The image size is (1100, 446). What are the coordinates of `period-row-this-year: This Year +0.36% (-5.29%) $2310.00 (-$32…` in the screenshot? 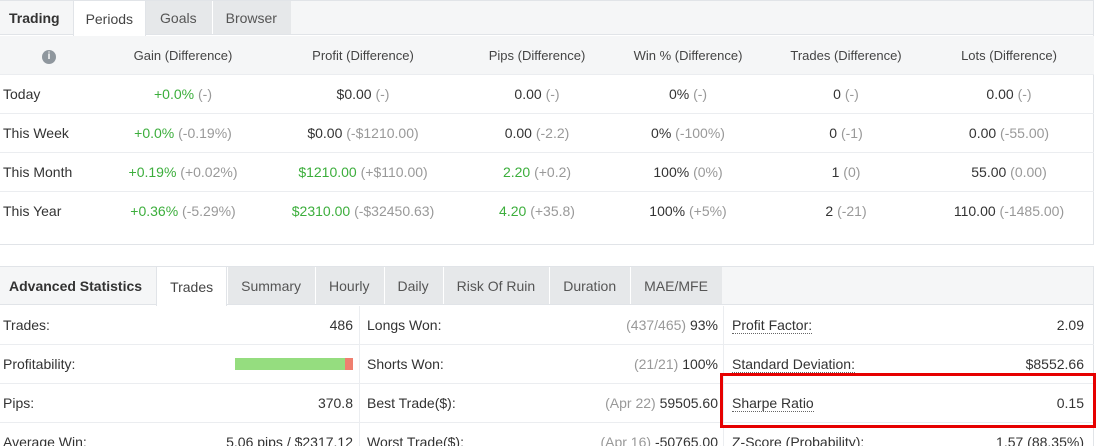 It's located at (547, 210).